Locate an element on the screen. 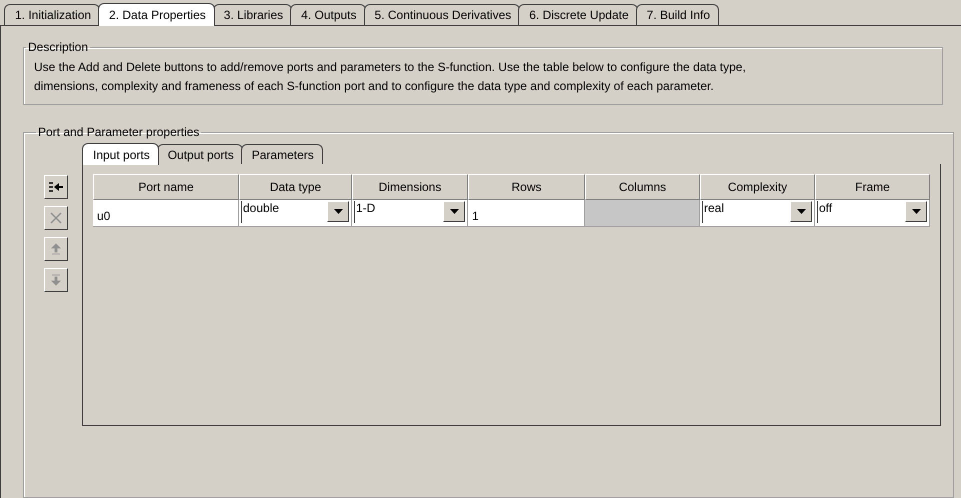 This screenshot has width=961, height=498. column-header: Columns is located at coordinates (642, 187).